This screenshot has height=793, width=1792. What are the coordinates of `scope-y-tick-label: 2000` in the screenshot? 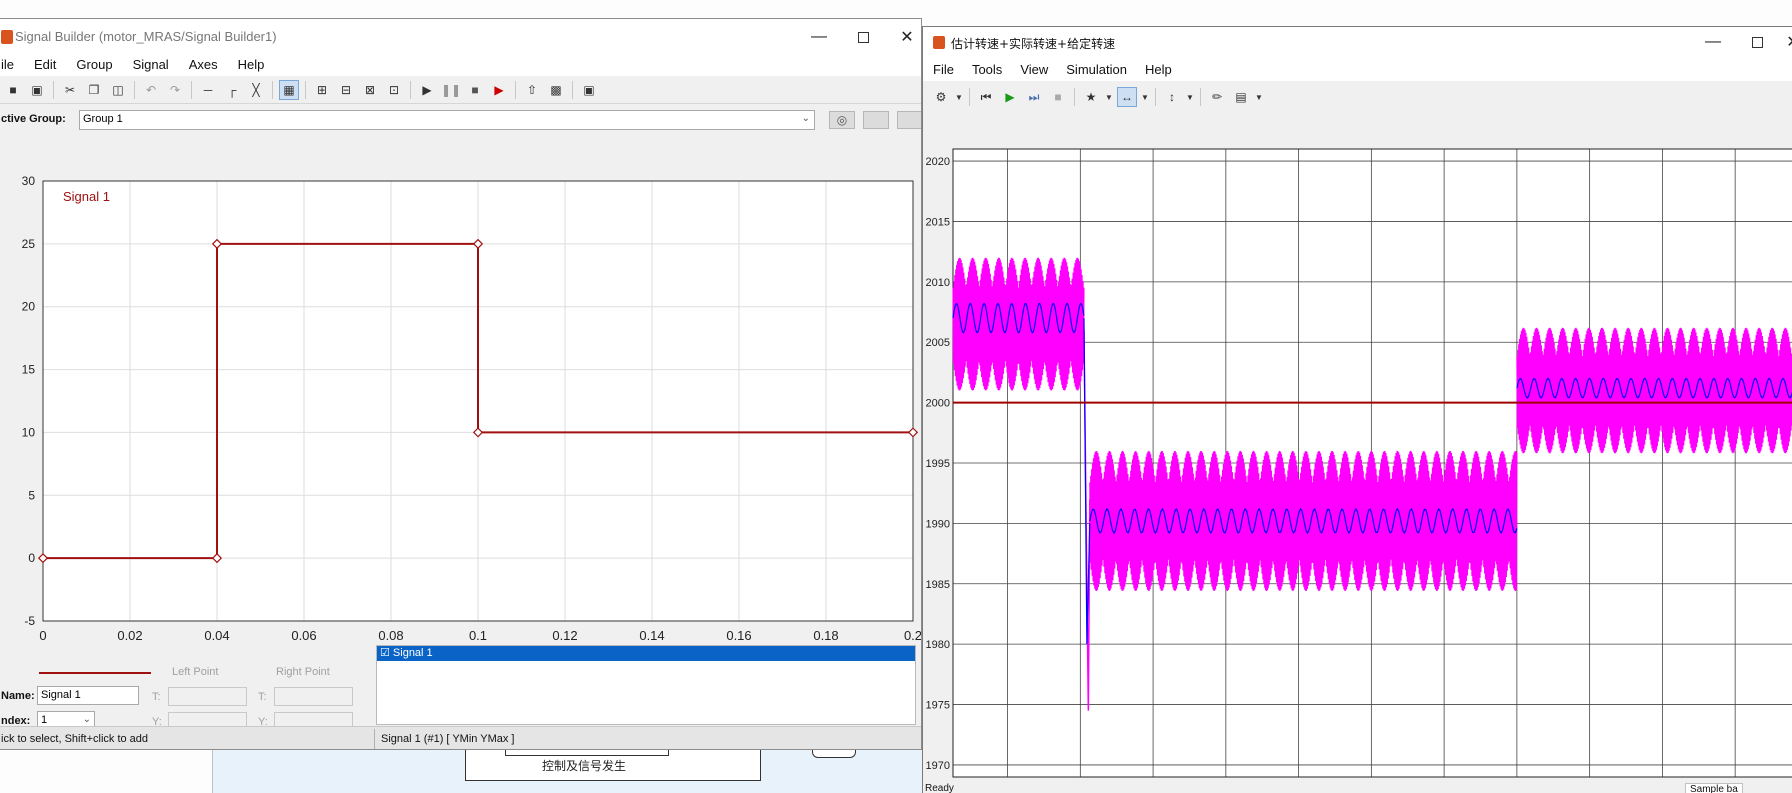 It's located at (938, 404).